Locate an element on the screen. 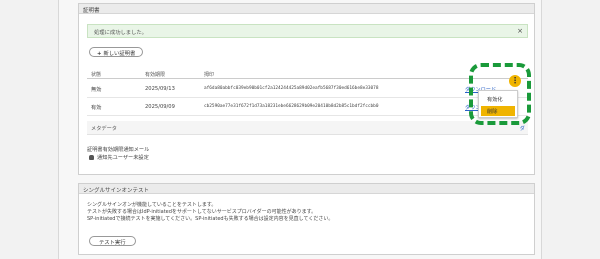  row-status: 有効 is located at coordinates (96, 108).